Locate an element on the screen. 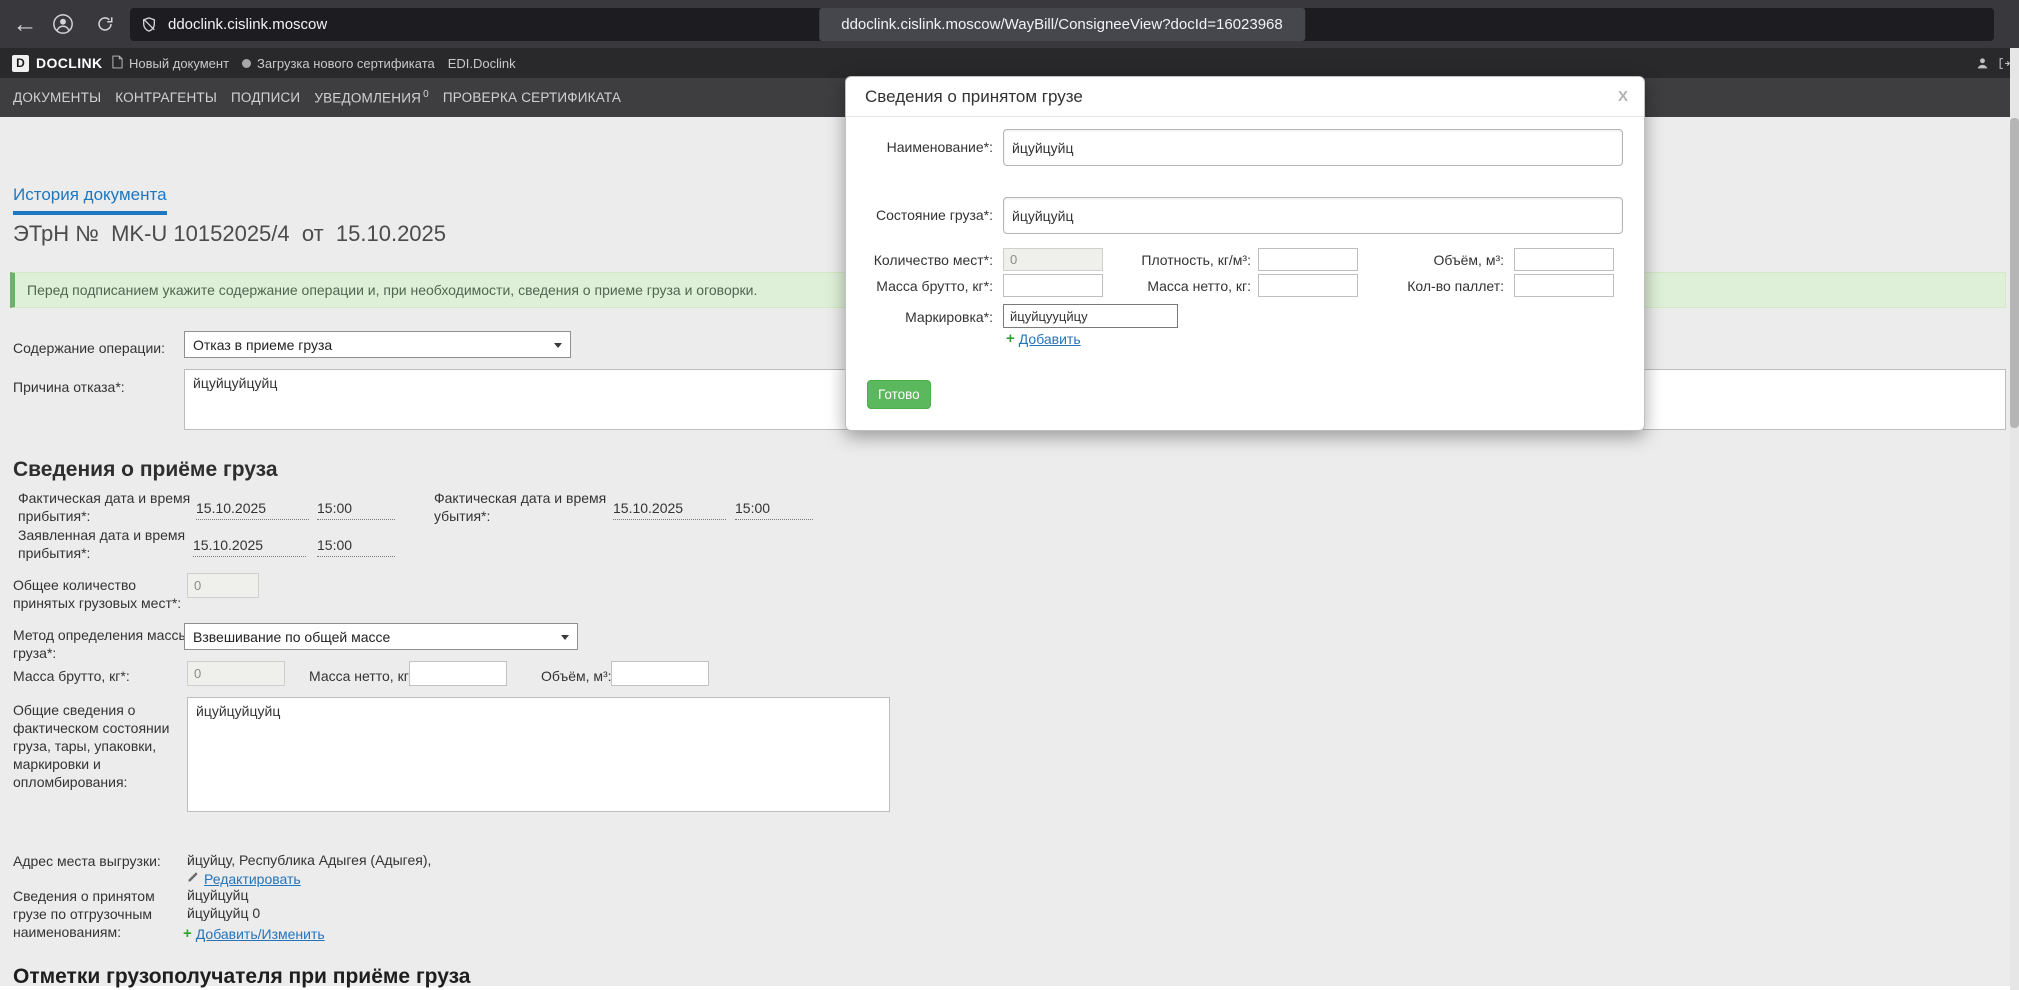  modal-close-button: X is located at coordinates (1623, 96).